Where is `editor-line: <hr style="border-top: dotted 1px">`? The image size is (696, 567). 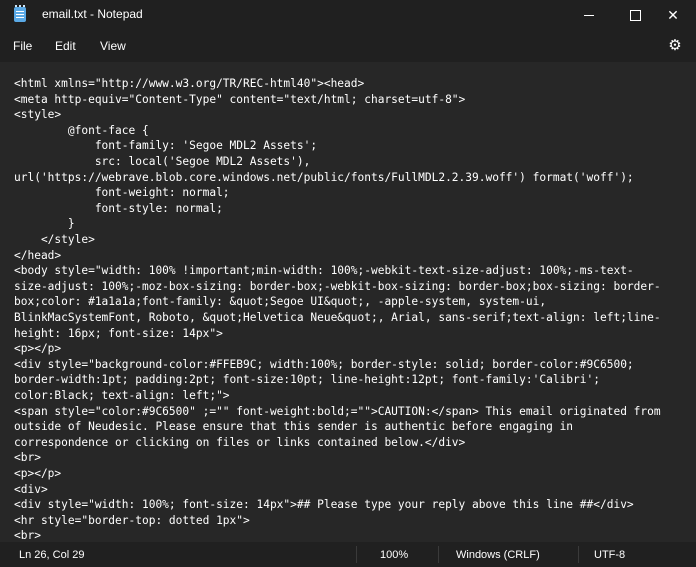 editor-line: <hr style="border-top: dotted 1px"> is located at coordinates (132, 520).